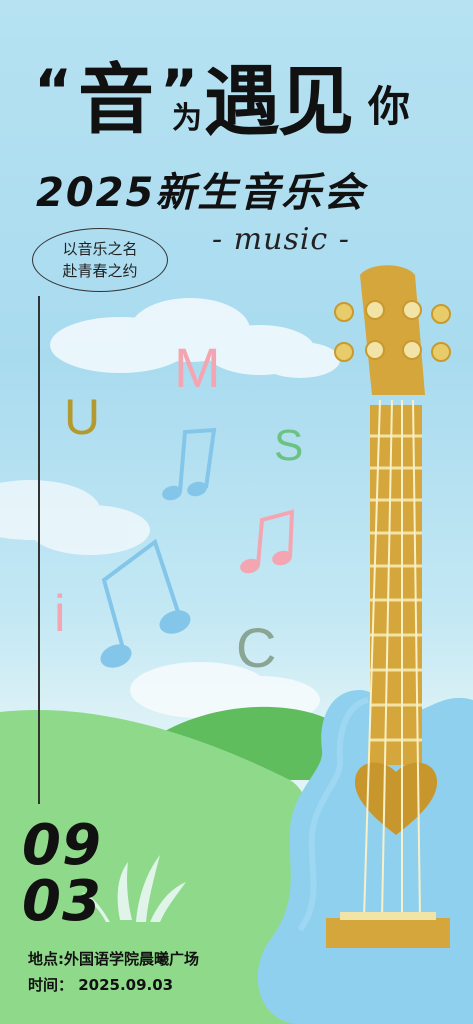 Image resolution: width=473 pixels, height=1024 pixels. Describe the element at coordinates (197, 367) in the screenshot. I see `letter-m: M` at that location.